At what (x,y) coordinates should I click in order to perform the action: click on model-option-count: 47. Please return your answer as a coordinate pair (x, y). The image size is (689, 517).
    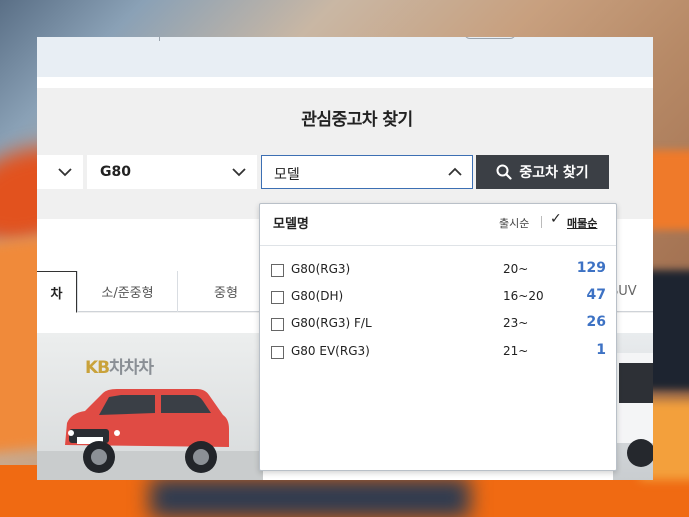
    Looking at the image, I should click on (596, 295).